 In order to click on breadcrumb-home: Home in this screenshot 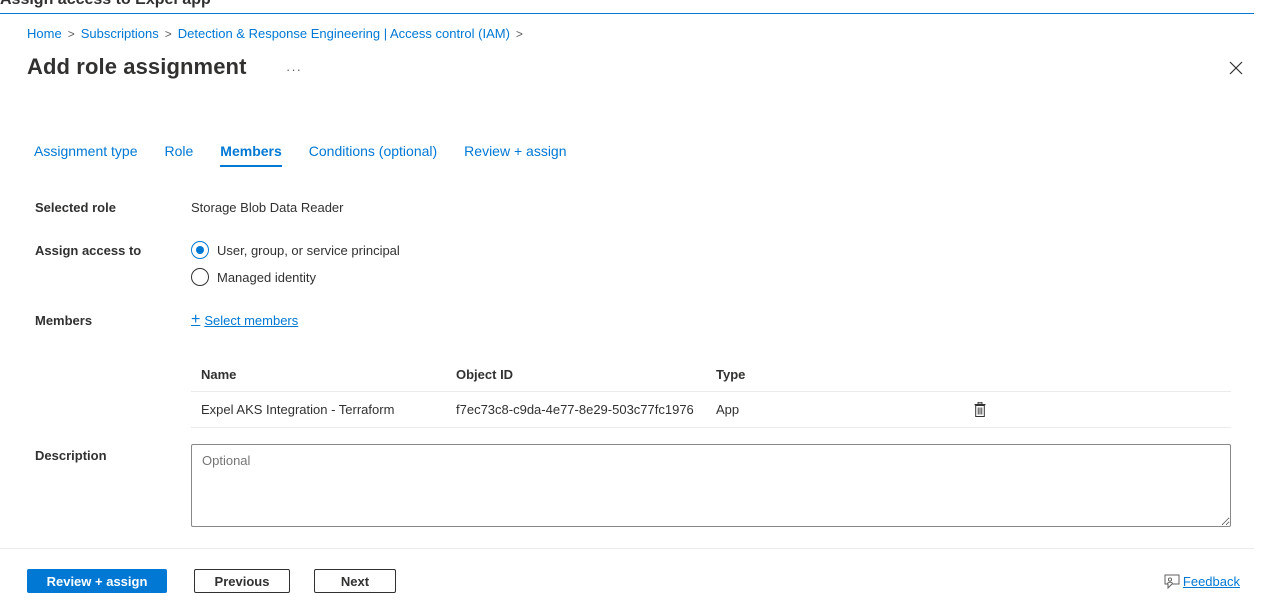, I will do `click(44, 33)`.